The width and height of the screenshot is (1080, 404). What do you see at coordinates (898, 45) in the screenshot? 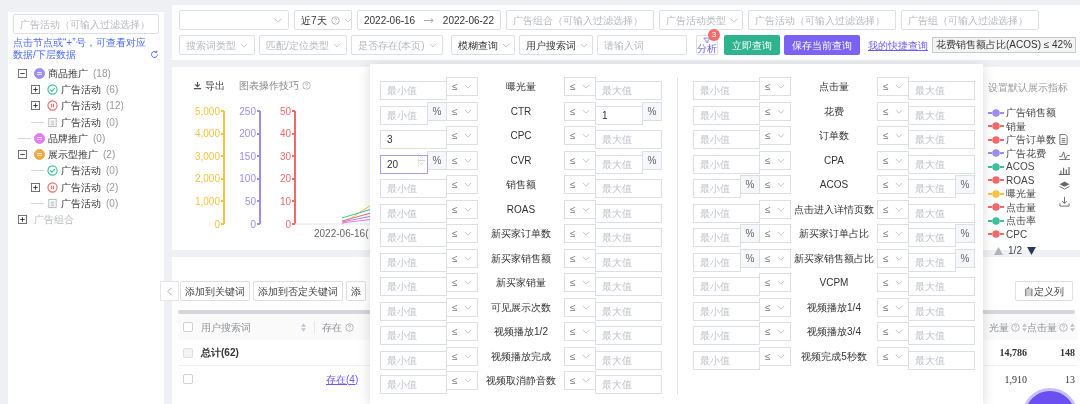
I see `quick-query-link: 我的快捷查询` at bounding box center [898, 45].